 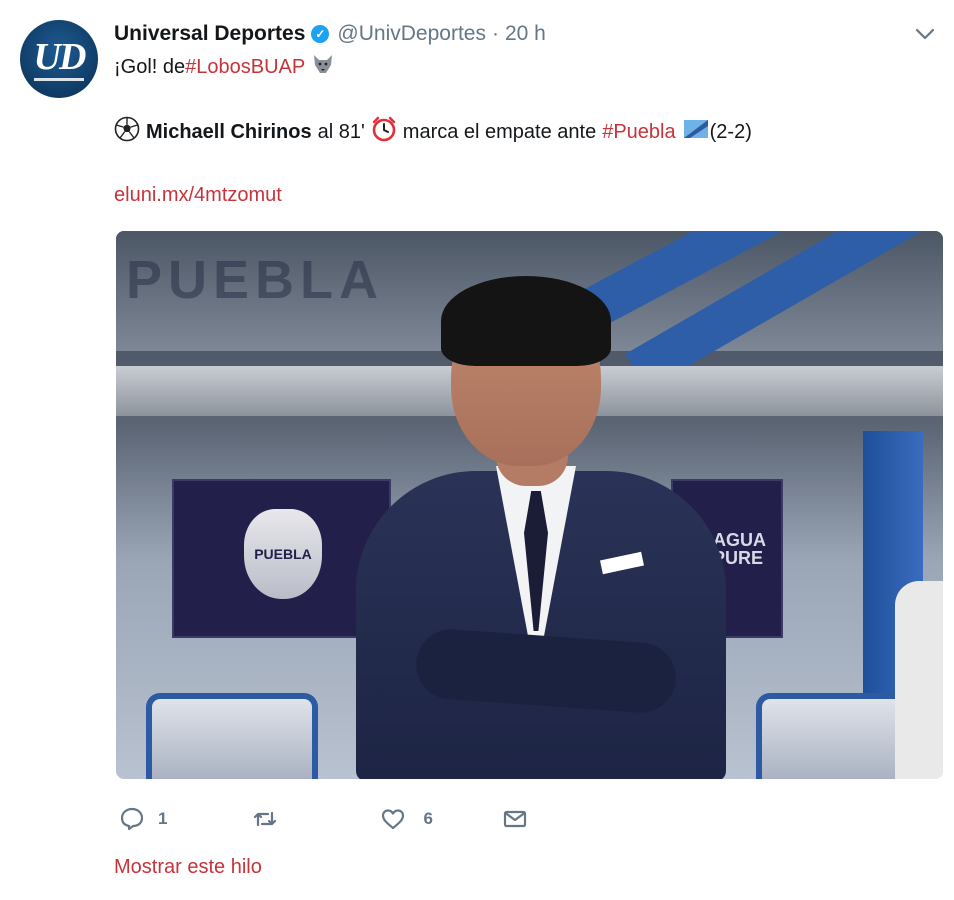 I want to click on tweet-text-line-3: eluni.mx/4mtzomut, so click(x=198, y=195).